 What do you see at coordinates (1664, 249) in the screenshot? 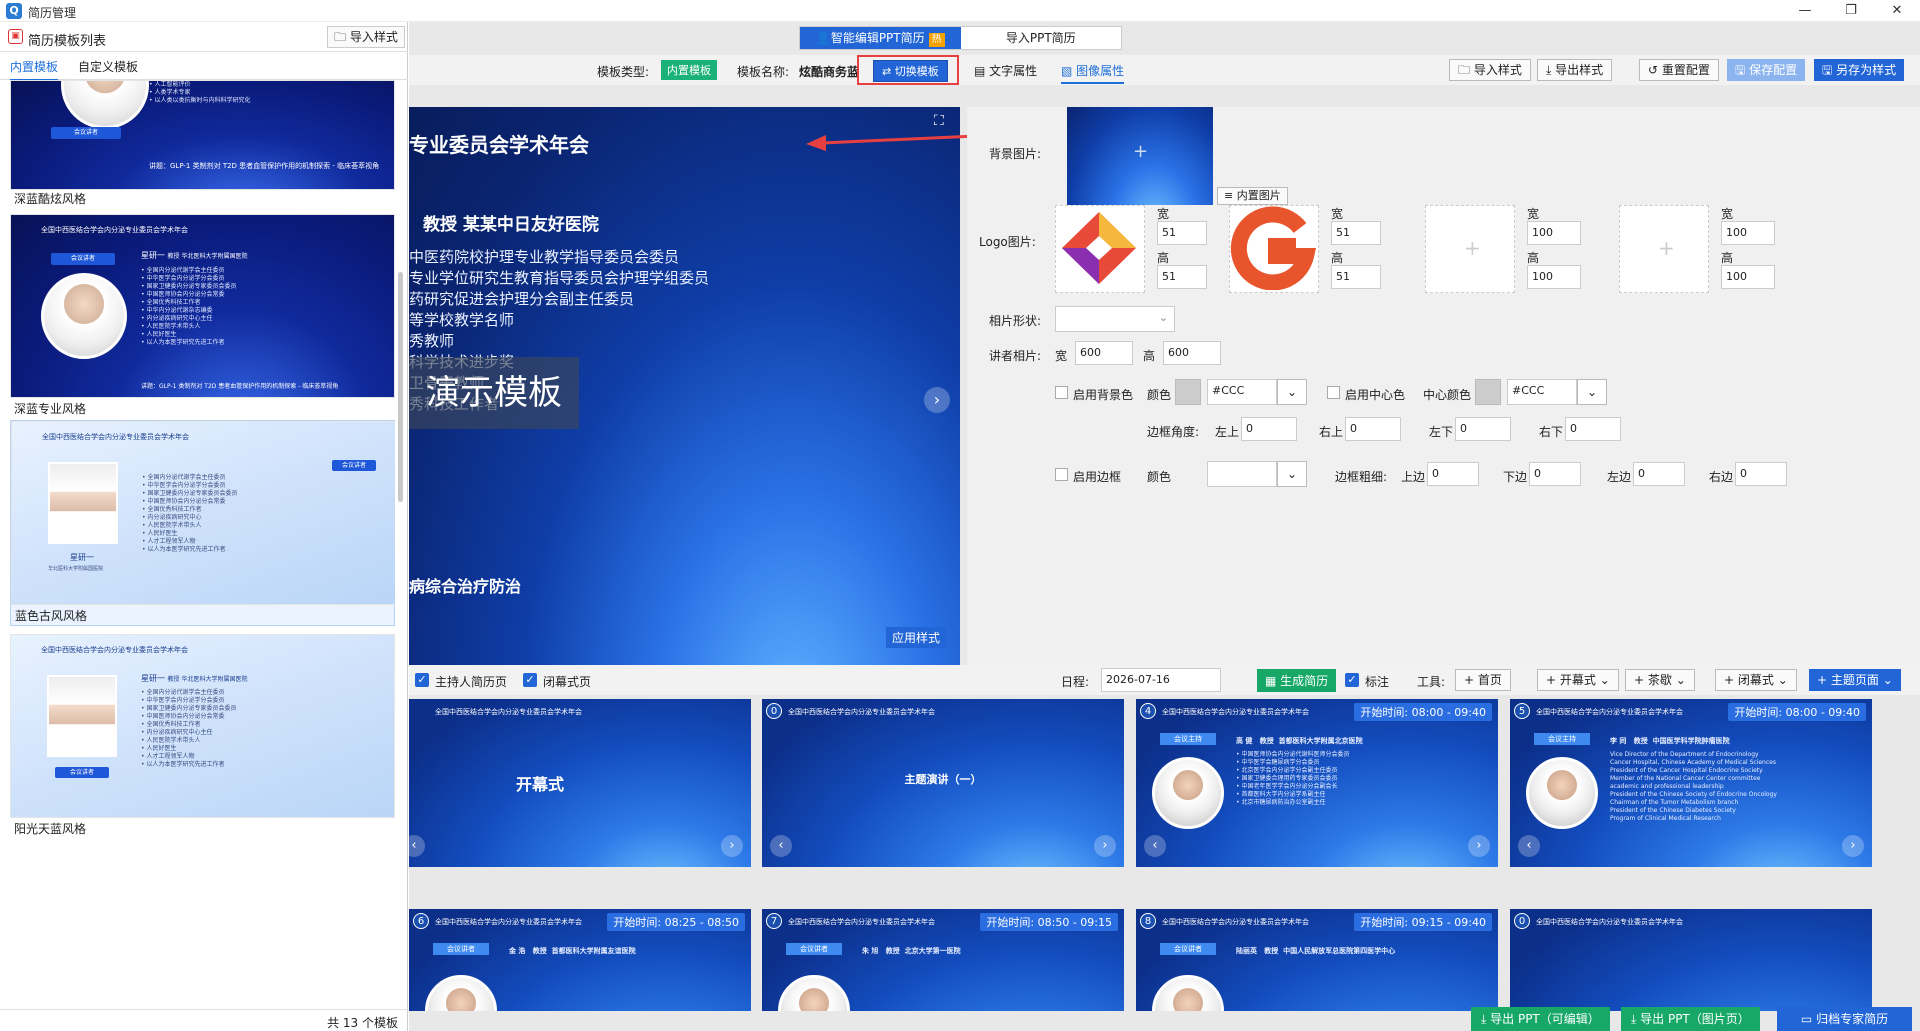
I see `logo-slot-4: +` at bounding box center [1664, 249].